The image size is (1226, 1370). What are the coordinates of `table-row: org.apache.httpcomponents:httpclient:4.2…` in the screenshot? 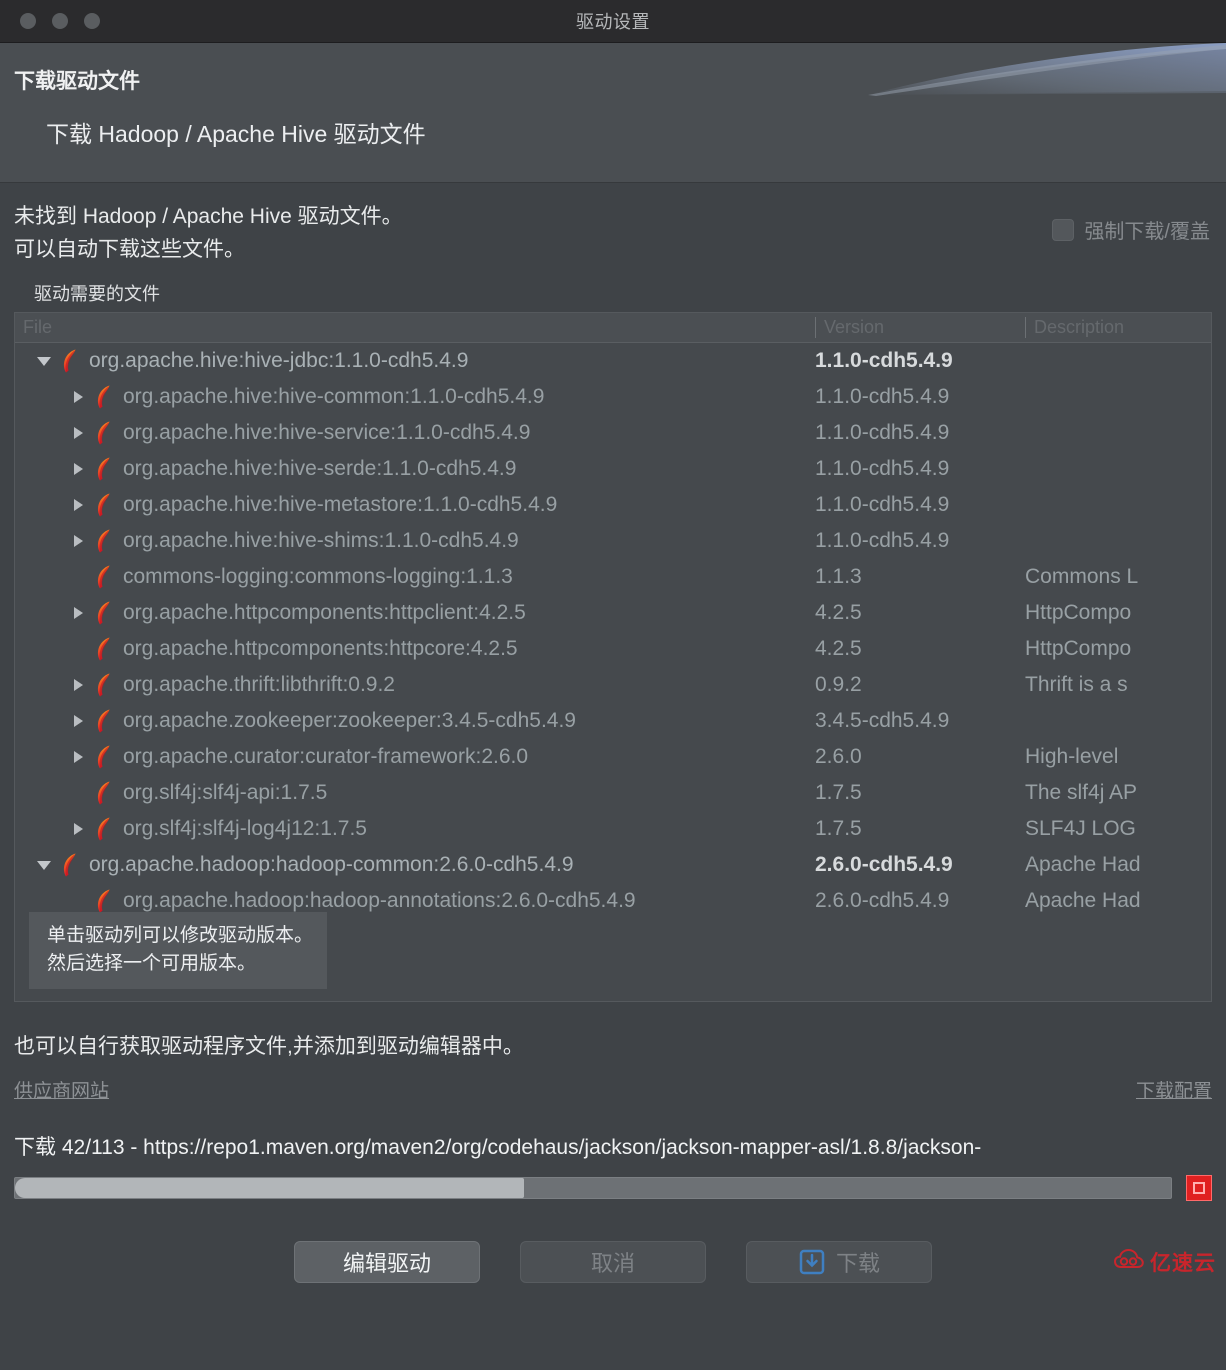 It's located at (613, 613).